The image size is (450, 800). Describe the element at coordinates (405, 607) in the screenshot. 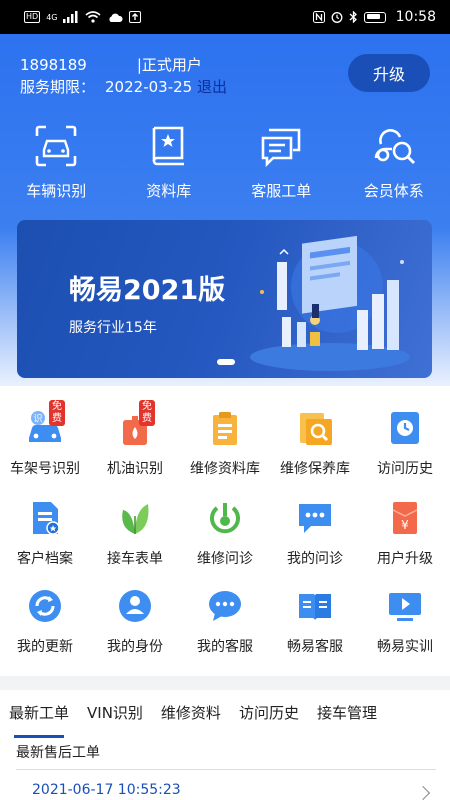

I see `video-play-icon` at that location.